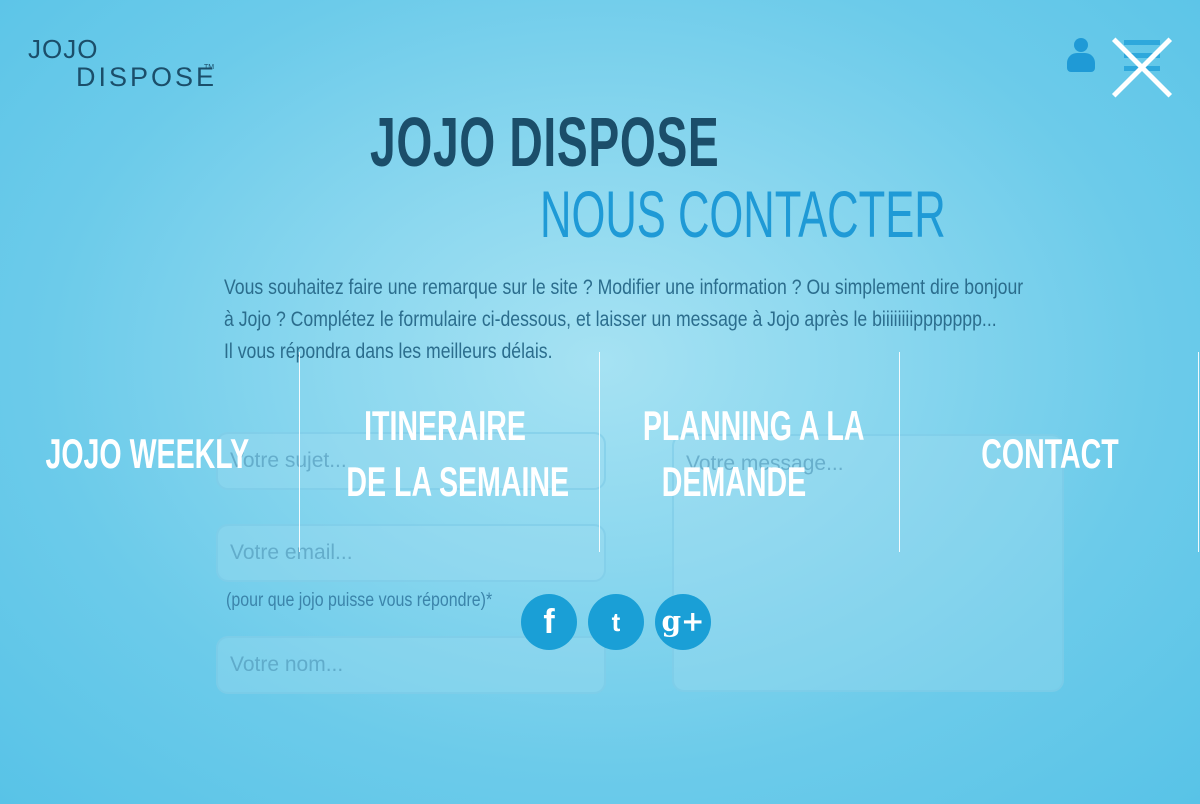 The height and width of the screenshot is (804, 1200). What do you see at coordinates (743, 214) in the screenshot?
I see `page-subtitle: NOUS CONTACTER` at bounding box center [743, 214].